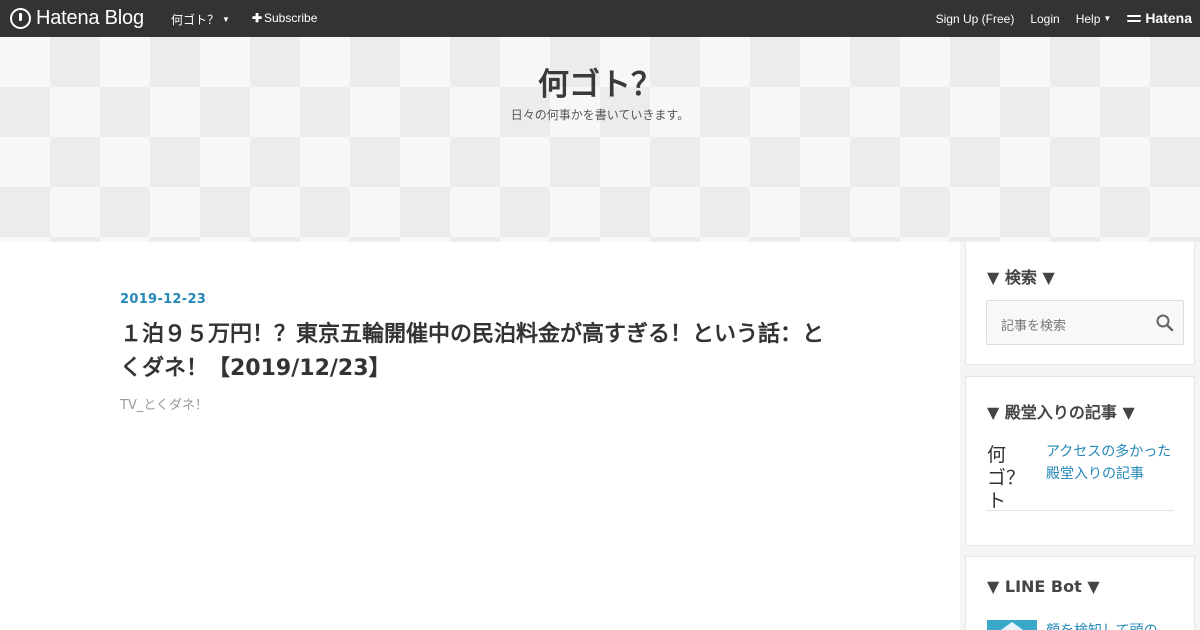 This screenshot has width=1200, height=630. I want to click on search-placeholder: 記事を検索, so click(1034, 326).